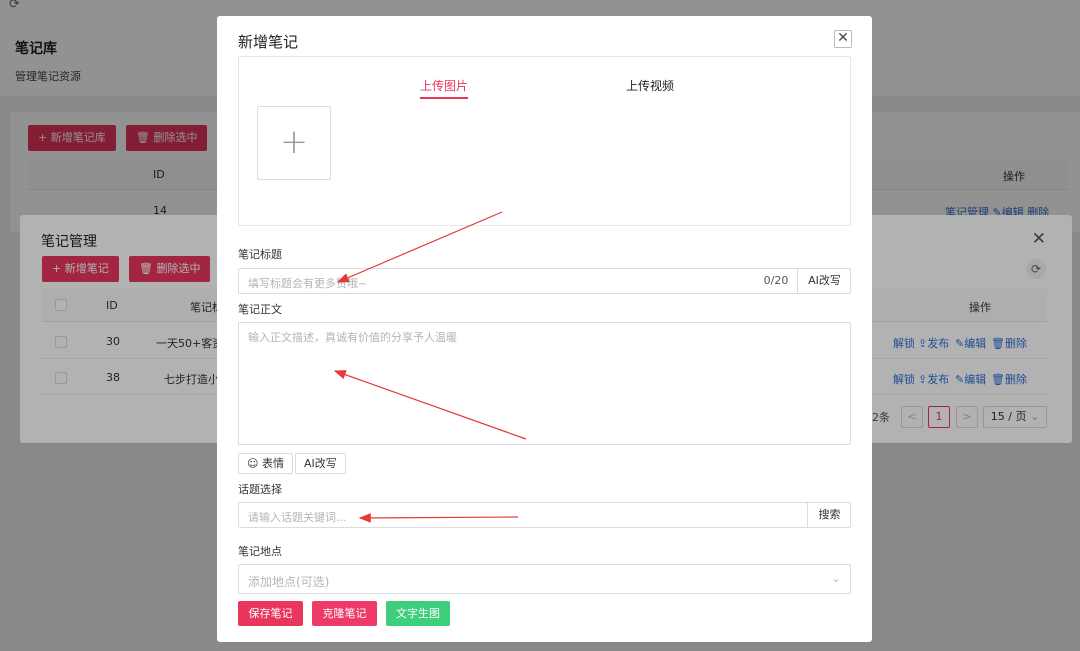 The height and width of the screenshot is (651, 1080). Describe the element at coordinates (260, 489) in the screenshot. I see `topic-label: 话题选择` at that location.